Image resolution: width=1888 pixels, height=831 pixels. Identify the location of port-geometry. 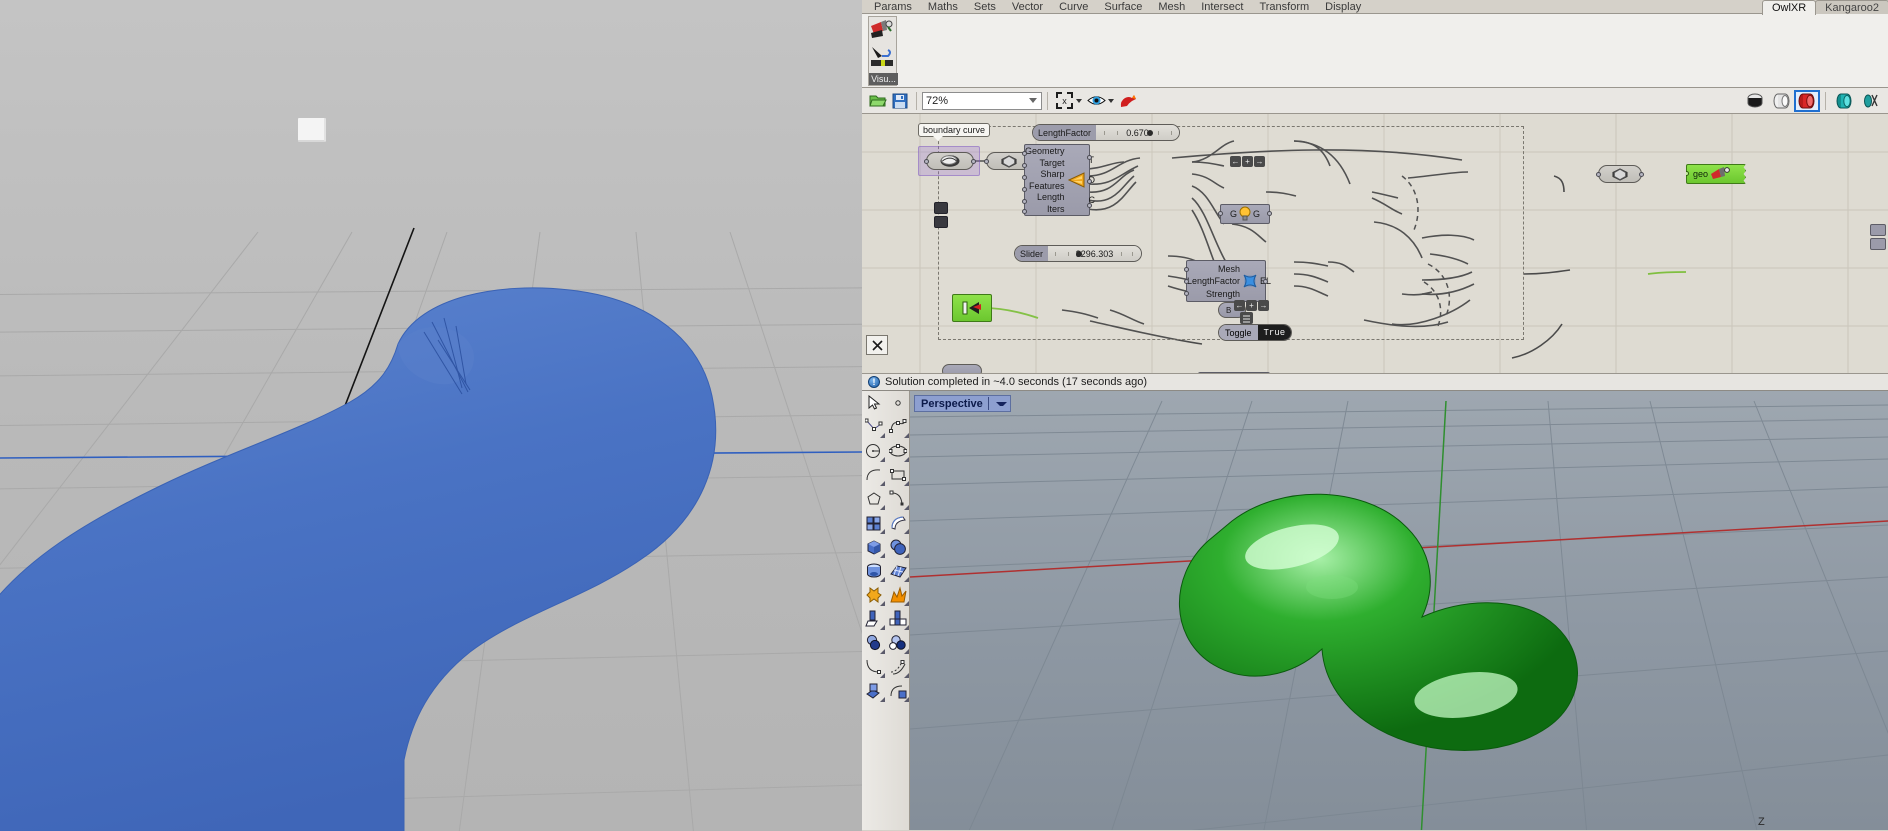
(1024, 153).